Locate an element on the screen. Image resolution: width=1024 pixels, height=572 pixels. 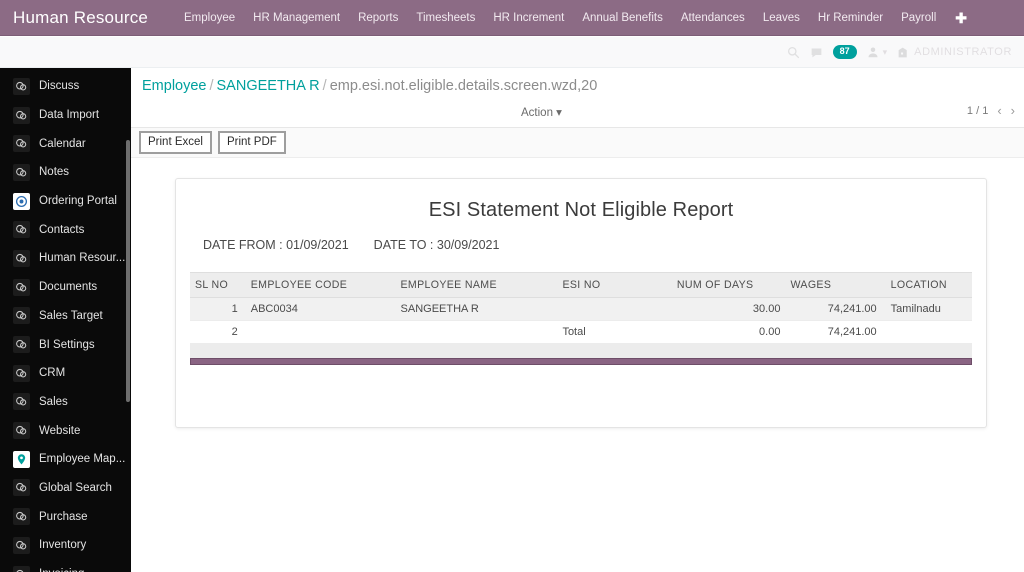
chevron-down-icon: ▾ is located at coordinates (559, 113).